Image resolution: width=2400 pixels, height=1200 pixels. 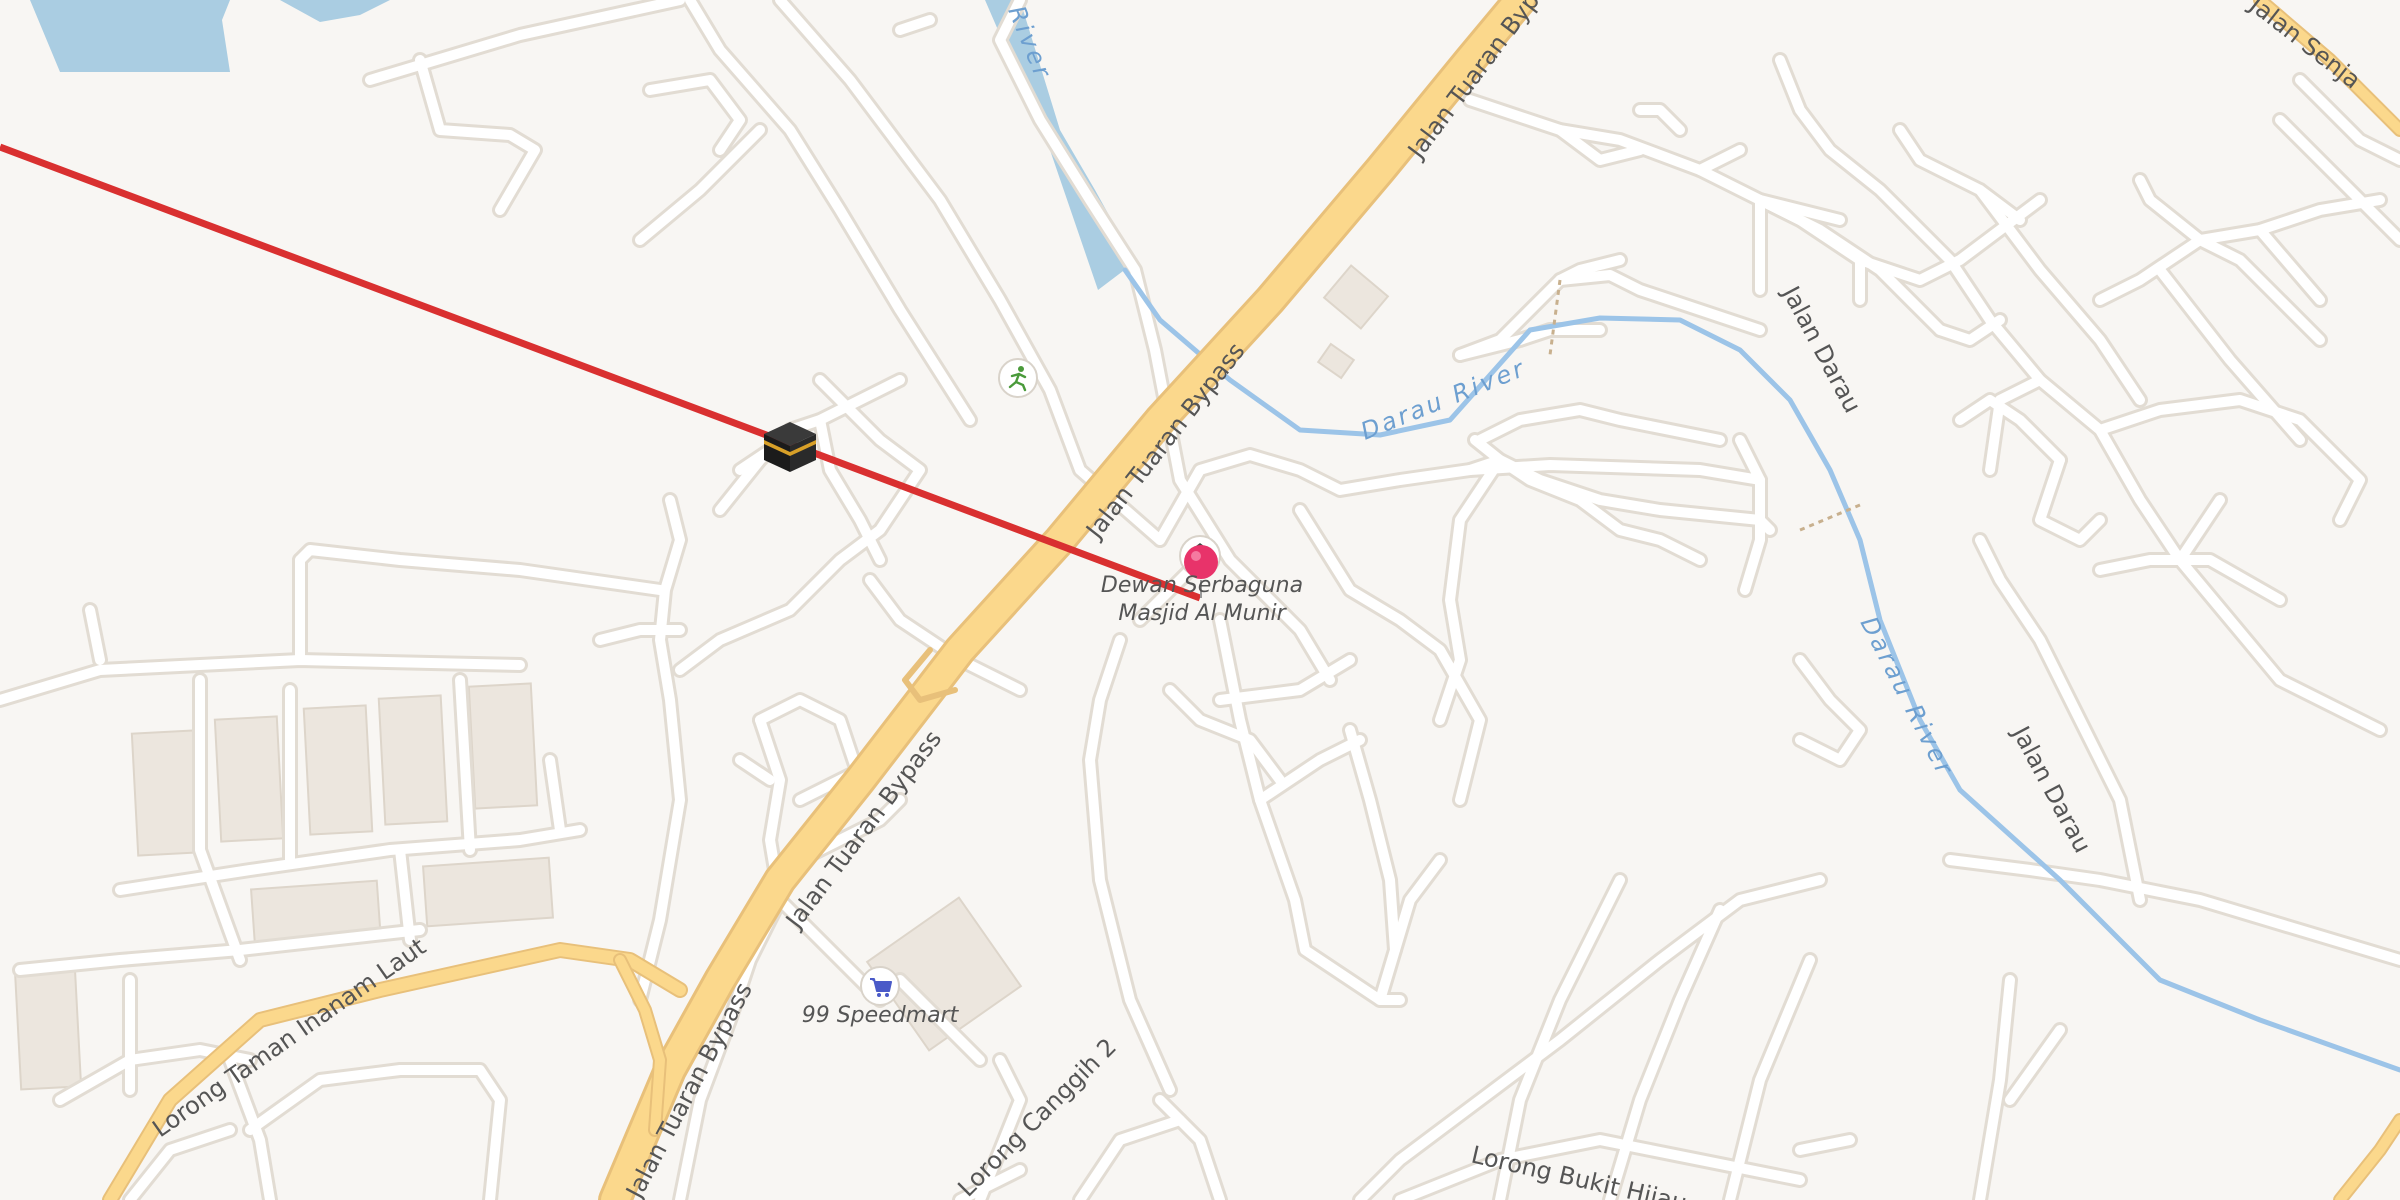 What do you see at coordinates (1202, 613) in the screenshot?
I see `mosque-label-line2: Masjid Al Munir` at bounding box center [1202, 613].